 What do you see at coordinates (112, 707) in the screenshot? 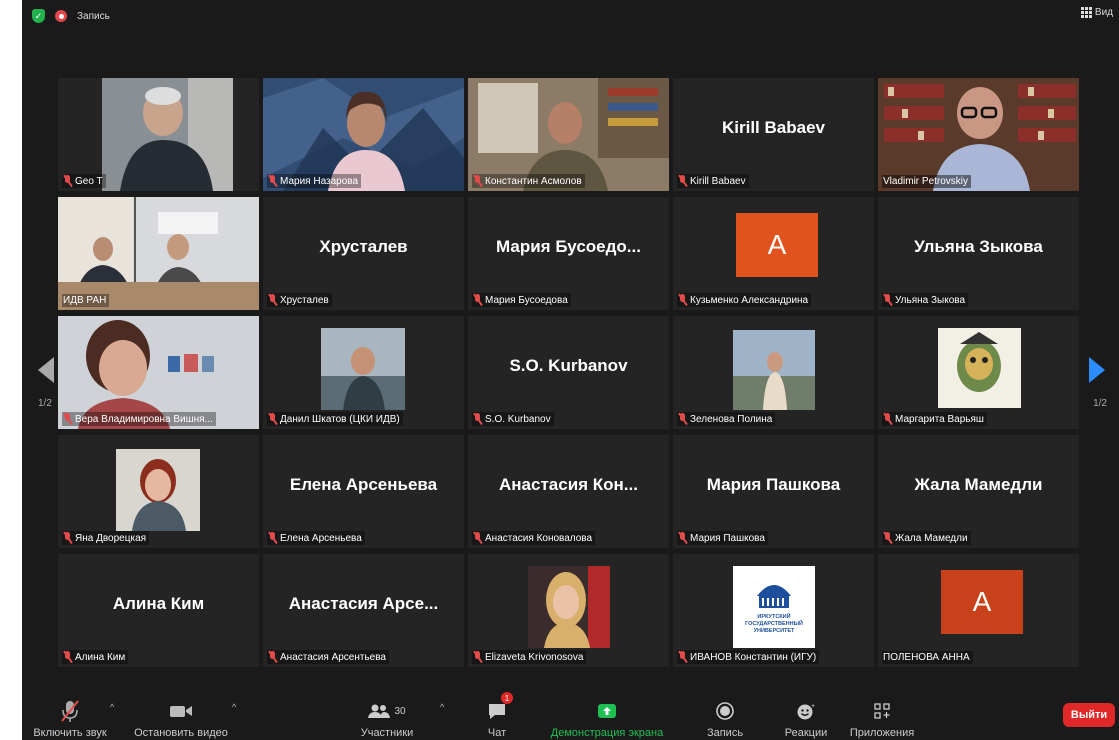
I see `audio-options-chevron-up-icon: ^` at bounding box center [112, 707].